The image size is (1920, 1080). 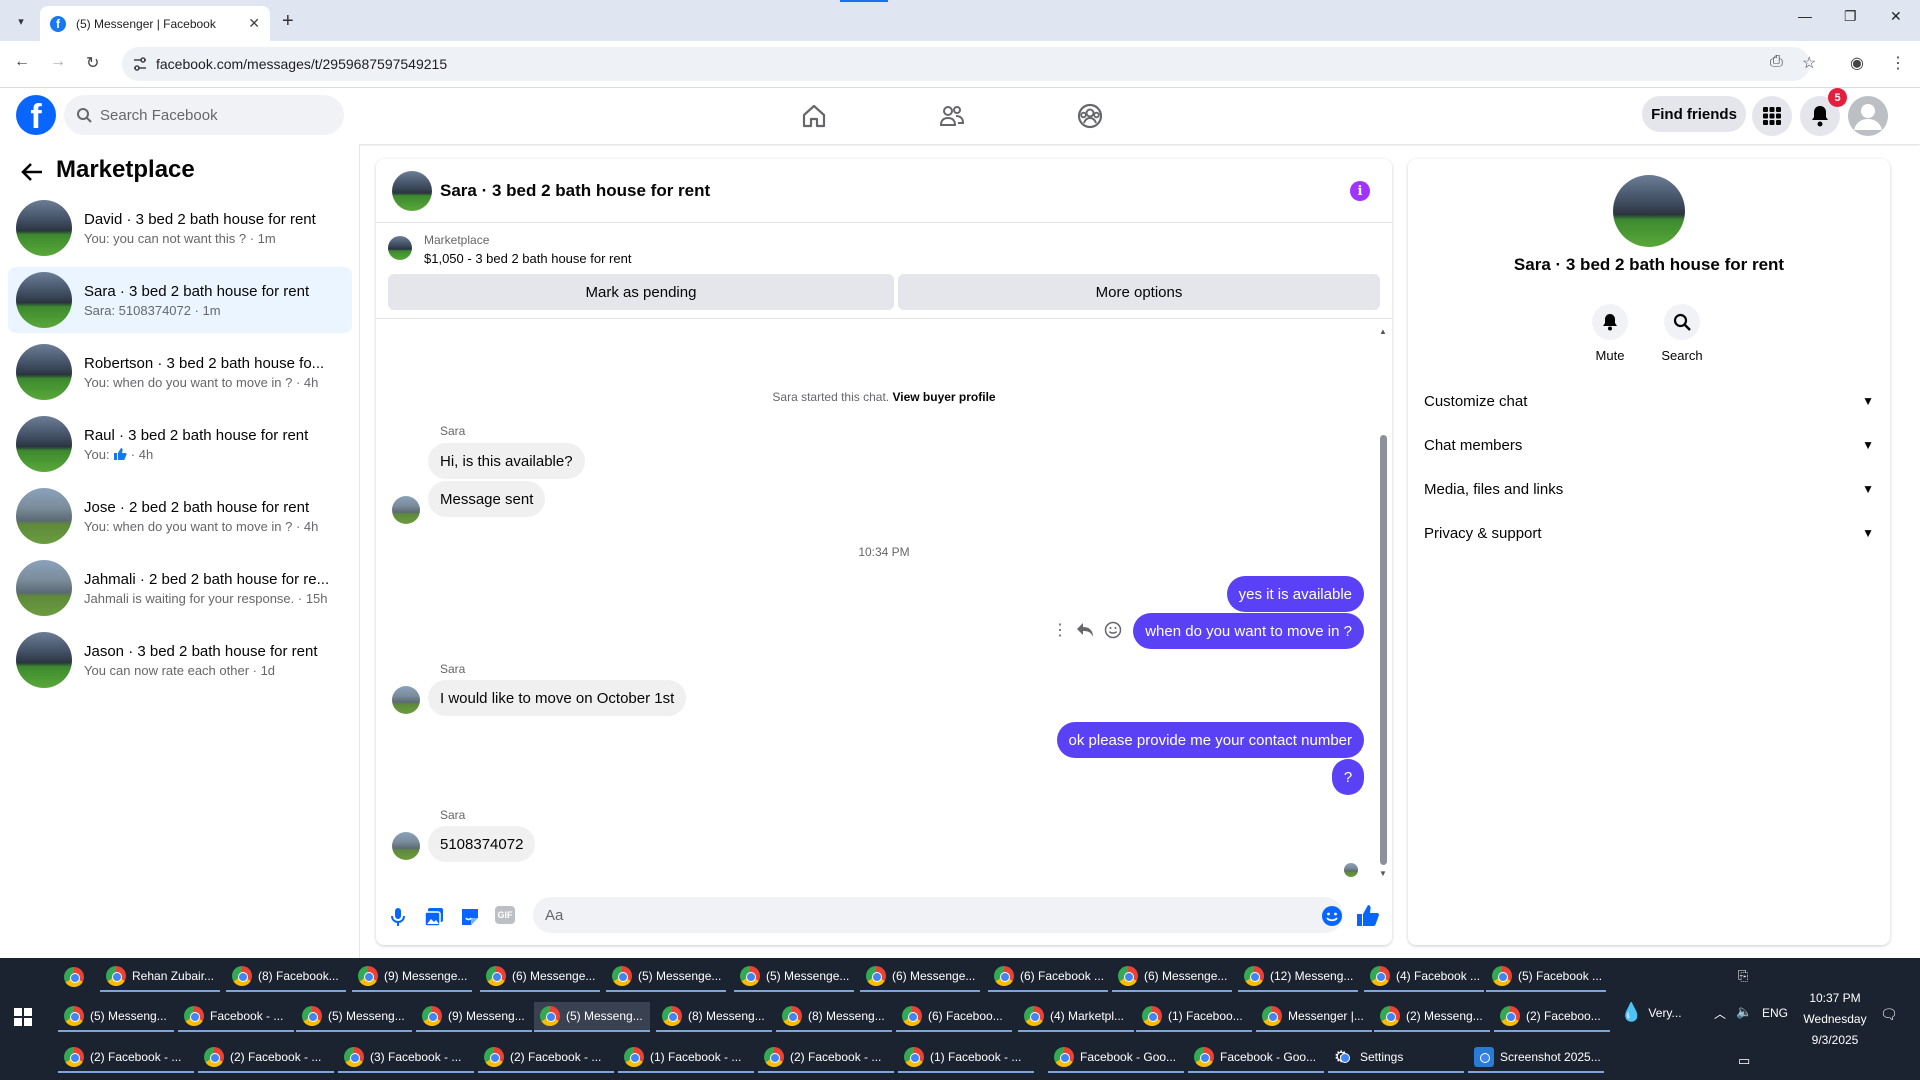 I want to click on tray-overflow-icon: ︿, so click(x=1720, y=1013).